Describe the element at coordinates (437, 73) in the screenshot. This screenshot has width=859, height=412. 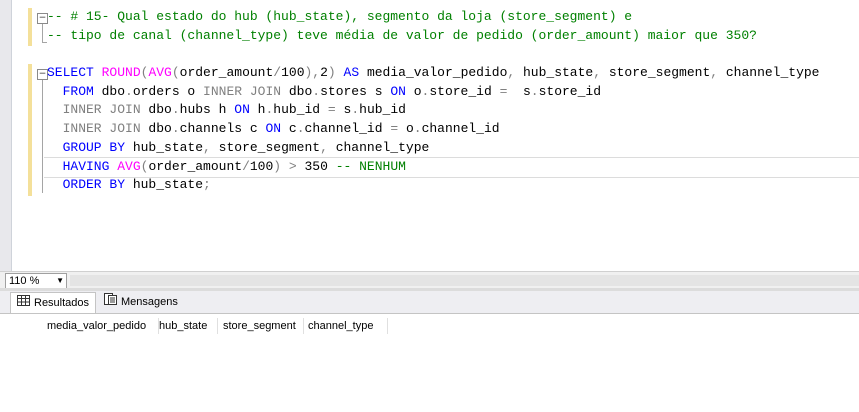
I see `code-token: media_valor_pedido` at that location.